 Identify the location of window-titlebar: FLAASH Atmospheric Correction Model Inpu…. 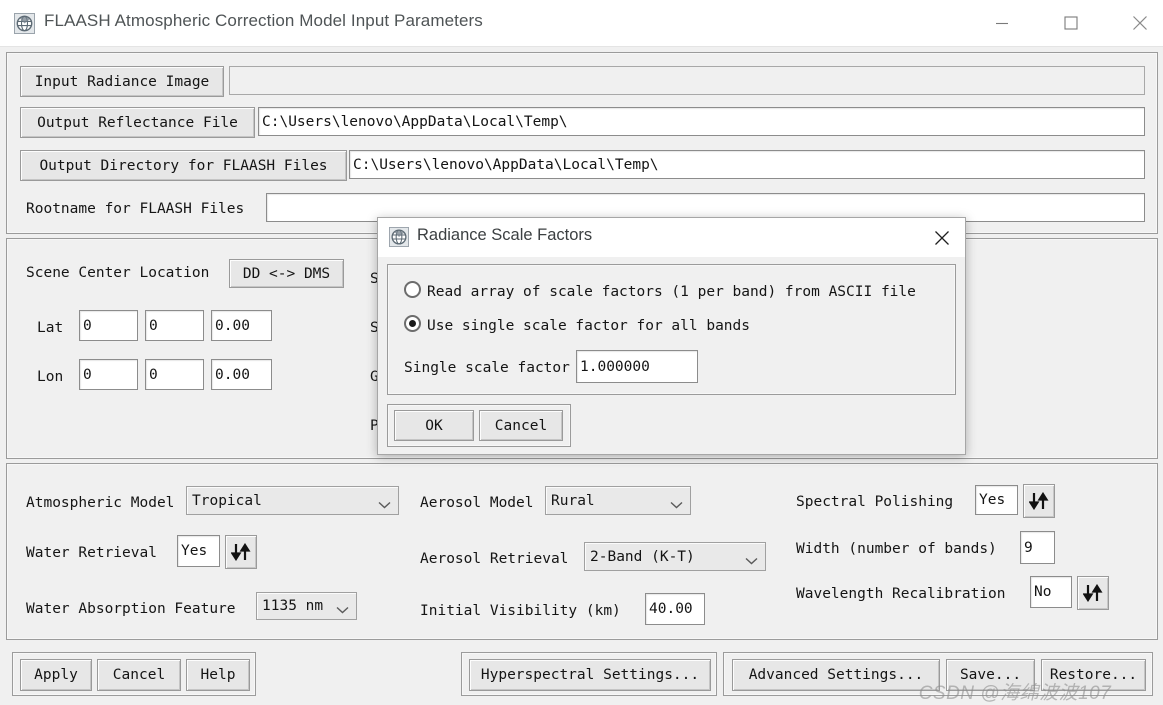
(581, 23).